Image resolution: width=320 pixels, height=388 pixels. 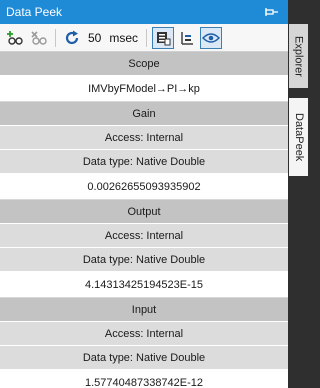 What do you see at coordinates (144, 379) in the screenshot?
I see `value-row: 1.57740487338742E-12` at bounding box center [144, 379].